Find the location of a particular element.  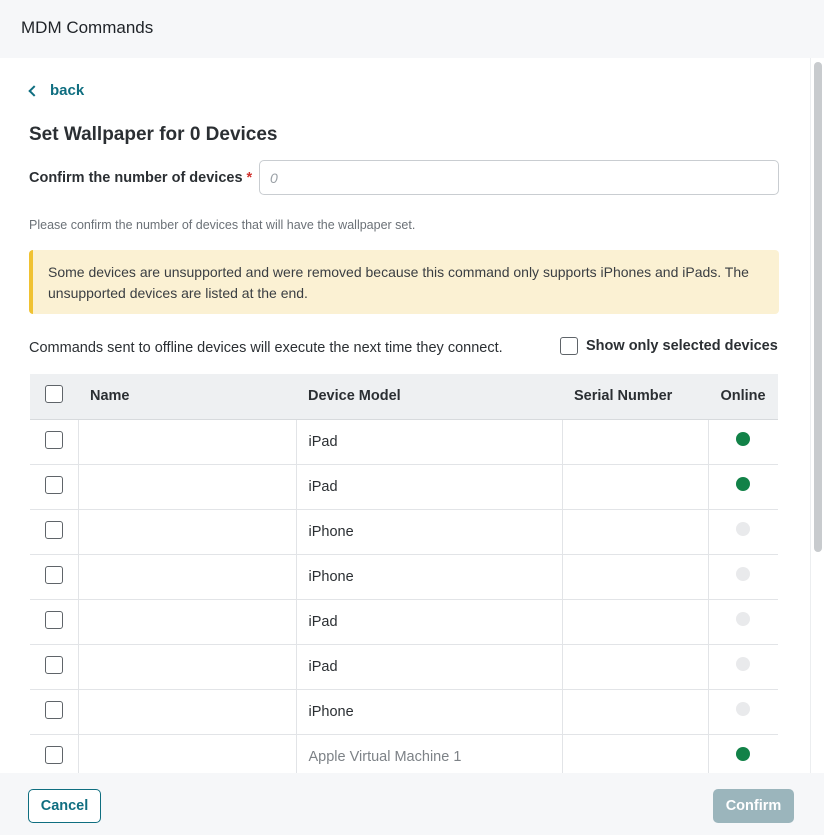

confirm-devices-label: Confirm the number of devices * is located at coordinates (140, 178).